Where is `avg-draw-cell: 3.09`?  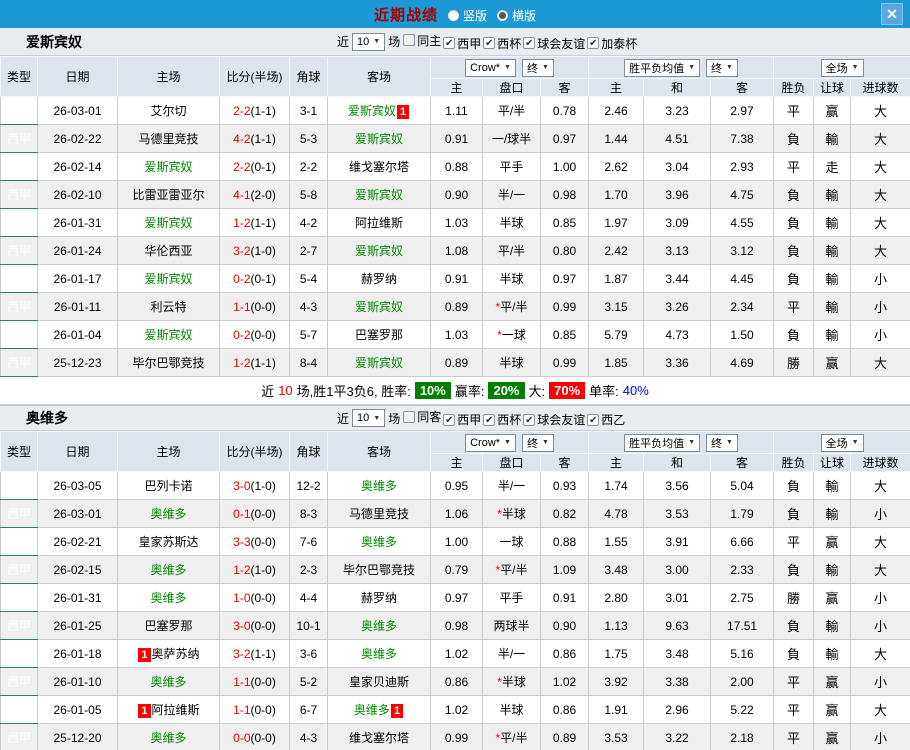
avg-draw-cell: 3.09 is located at coordinates (677, 222).